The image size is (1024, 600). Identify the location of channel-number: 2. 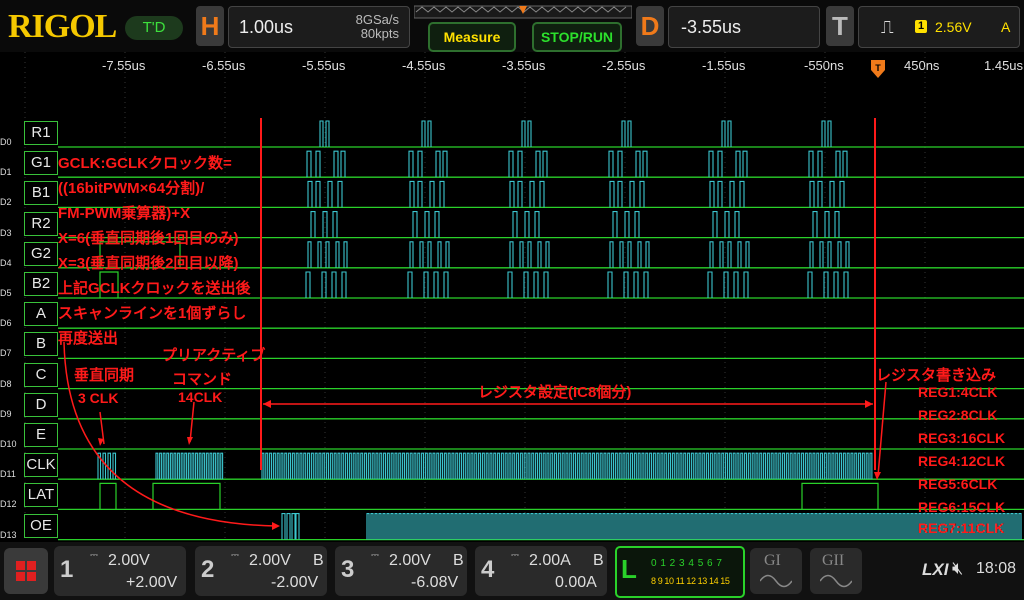
(208, 569).